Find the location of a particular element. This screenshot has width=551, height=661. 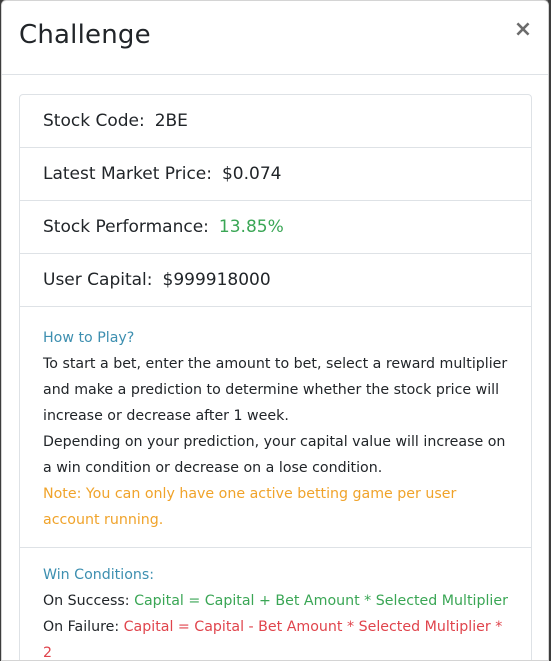

modal-header: Challenge × is located at coordinates (275, 38).